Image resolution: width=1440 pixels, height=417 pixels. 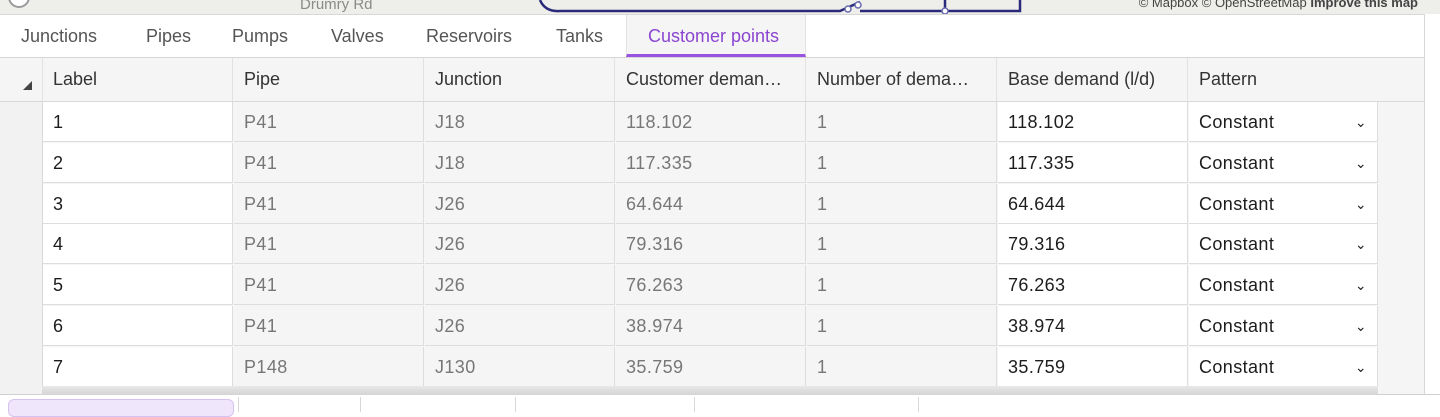 I want to click on tab-customer-points: Customer points, so click(x=716, y=36).